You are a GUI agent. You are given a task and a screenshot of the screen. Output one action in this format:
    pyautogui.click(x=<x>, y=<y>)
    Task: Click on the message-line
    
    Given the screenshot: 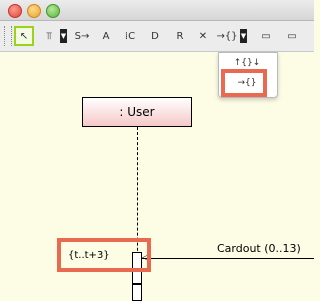 What is the action you would take?
    pyautogui.click(x=228, y=258)
    